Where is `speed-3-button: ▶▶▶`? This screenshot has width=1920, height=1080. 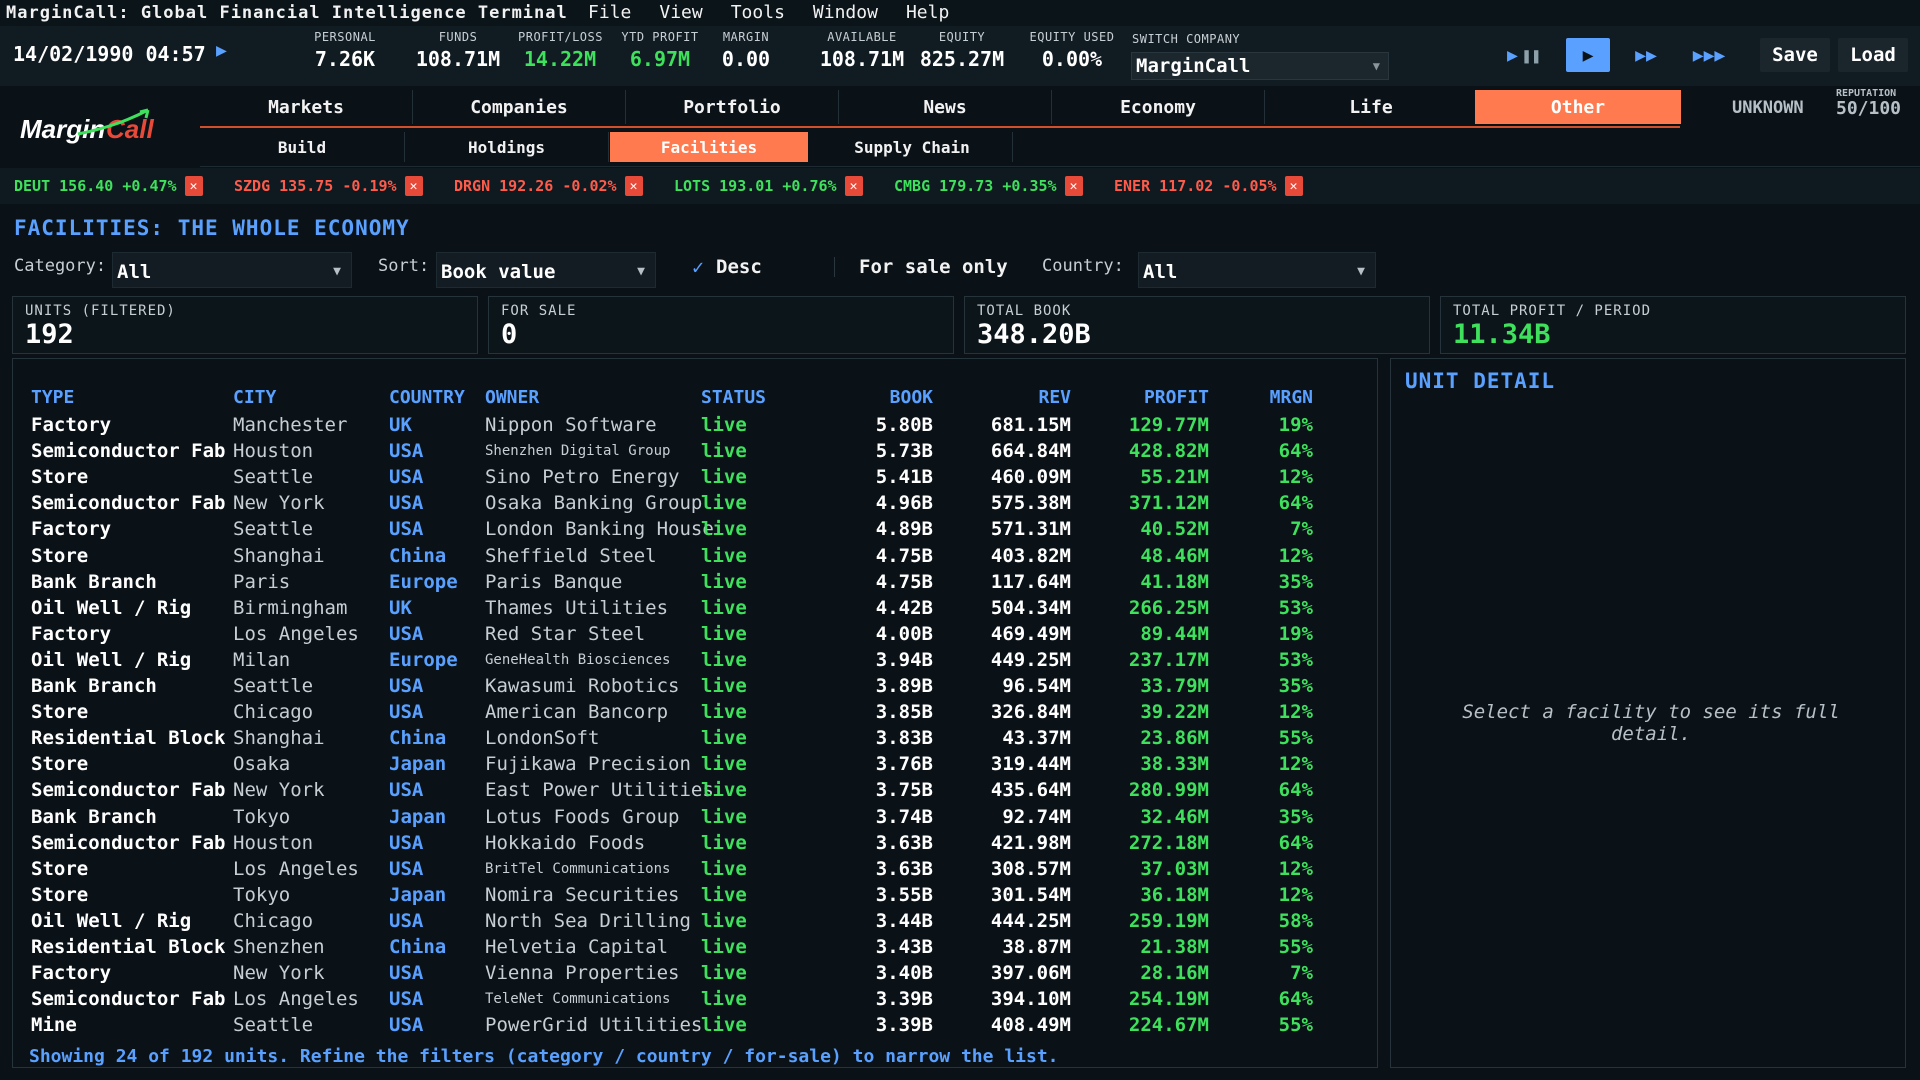 speed-3-button: ▶▶▶ is located at coordinates (1709, 55).